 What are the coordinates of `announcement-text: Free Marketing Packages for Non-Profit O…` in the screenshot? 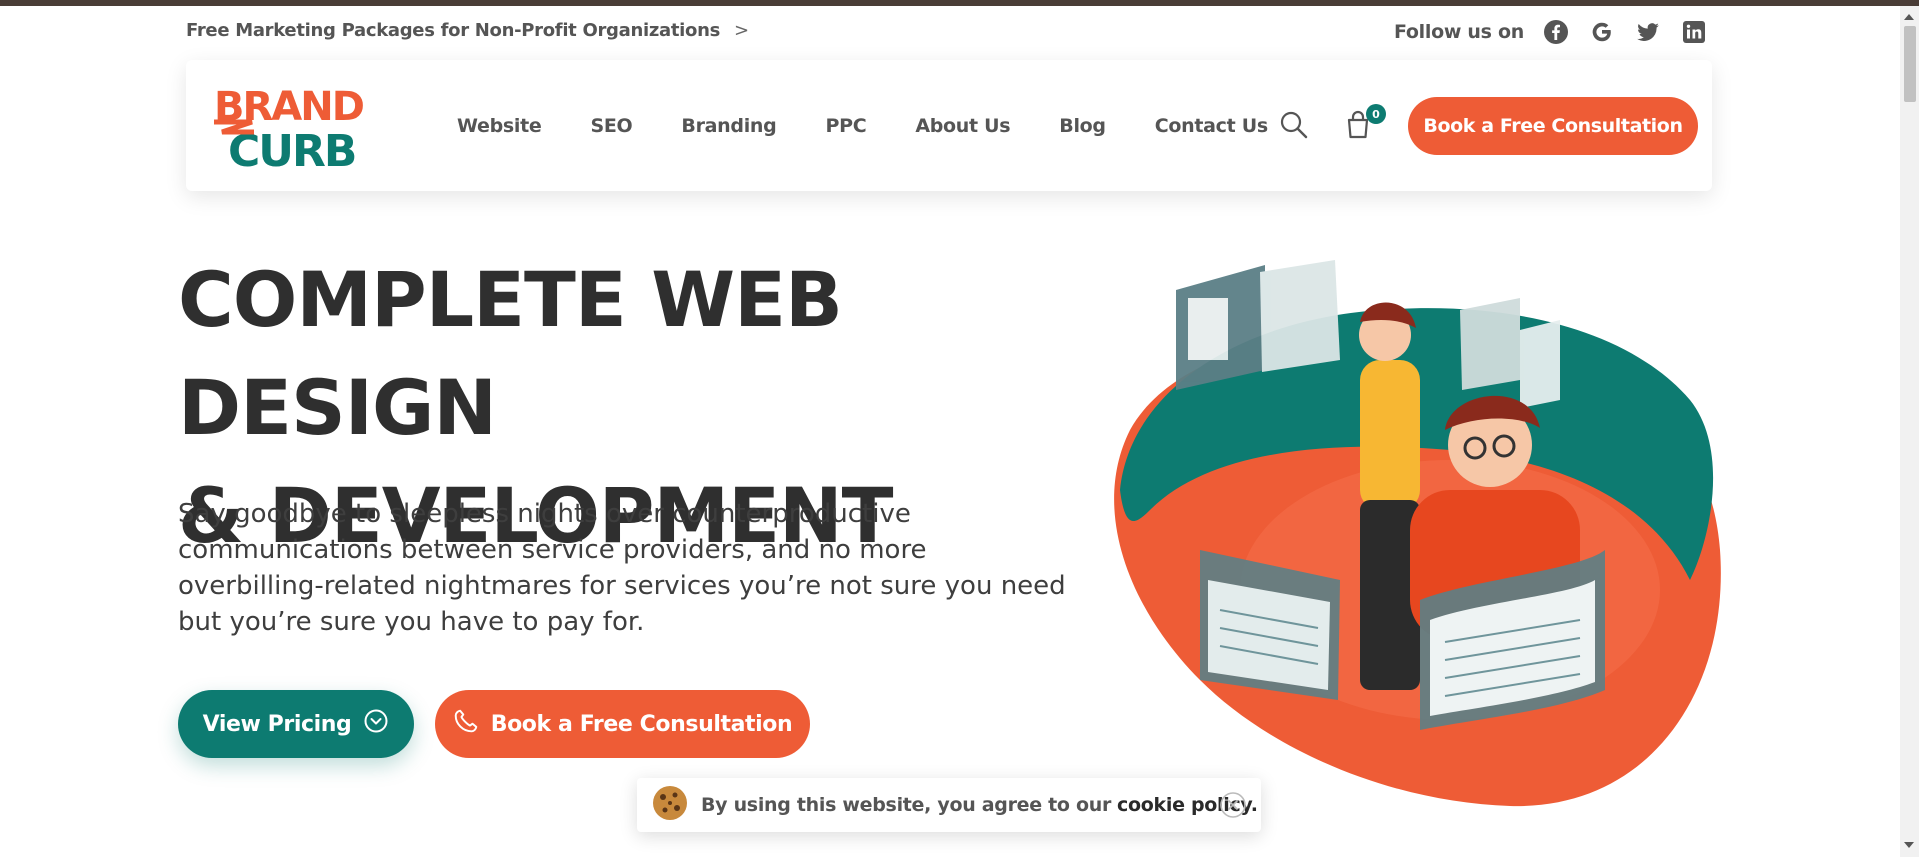 It's located at (453, 30).